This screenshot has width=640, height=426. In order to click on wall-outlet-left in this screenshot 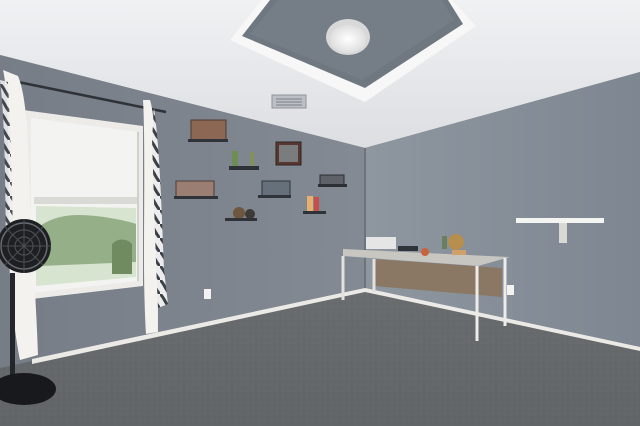, I will do `click(207, 294)`.